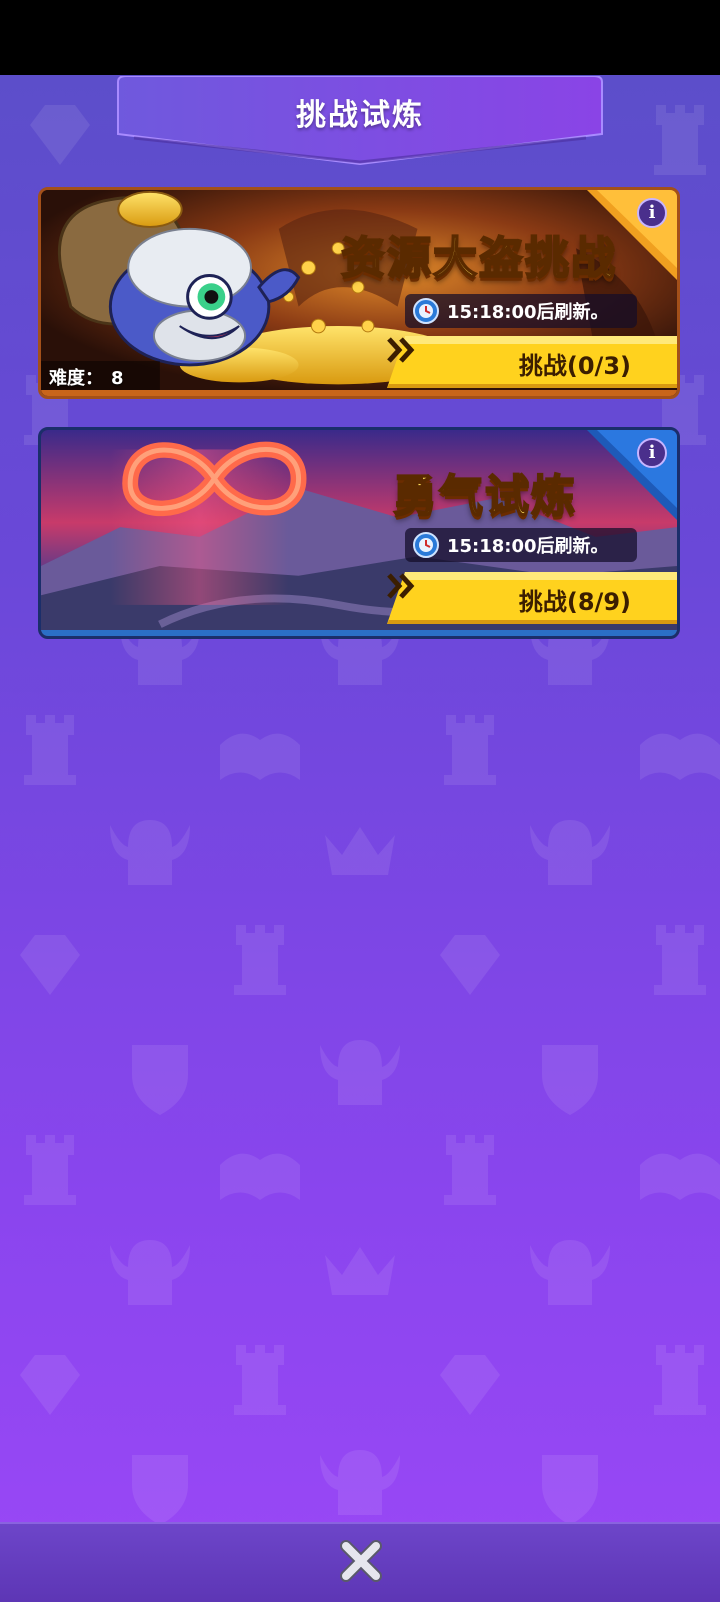 This screenshot has width=720, height=1602. I want to click on challenge-button: 挑战(0/3), so click(532, 362).